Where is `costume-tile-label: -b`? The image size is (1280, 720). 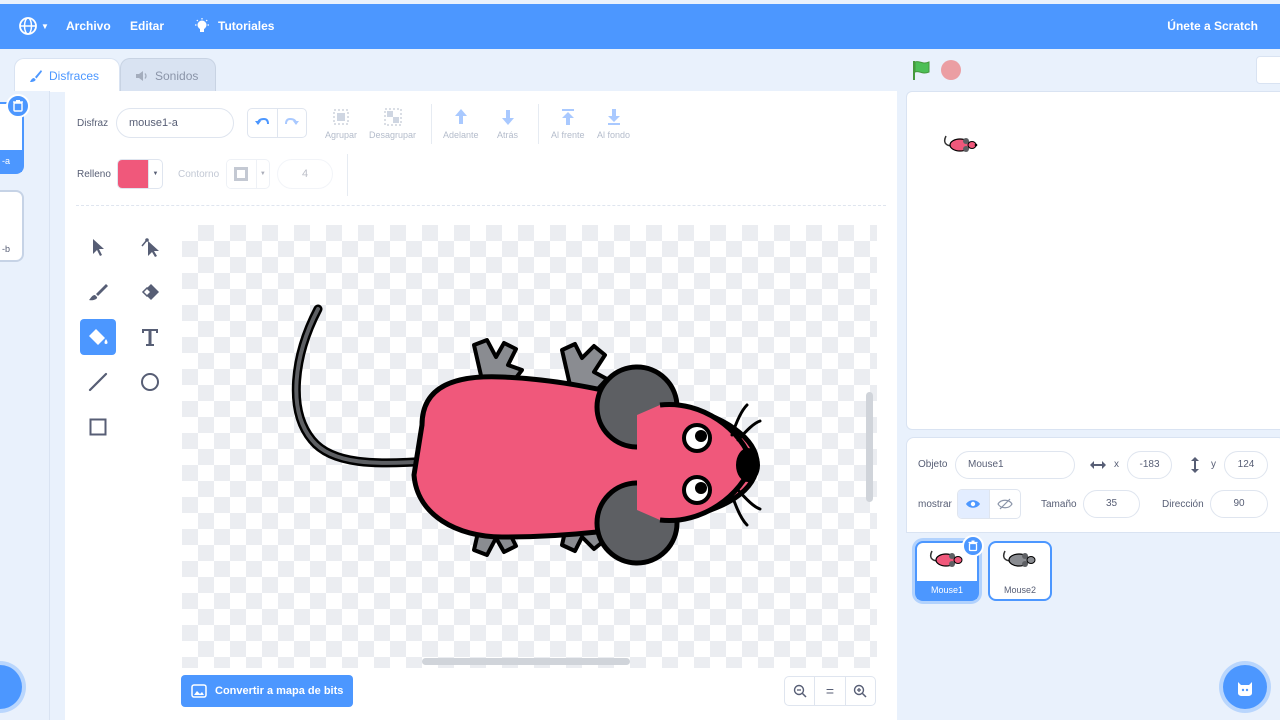
costume-tile-label: -b is located at coordinates (6, 249).